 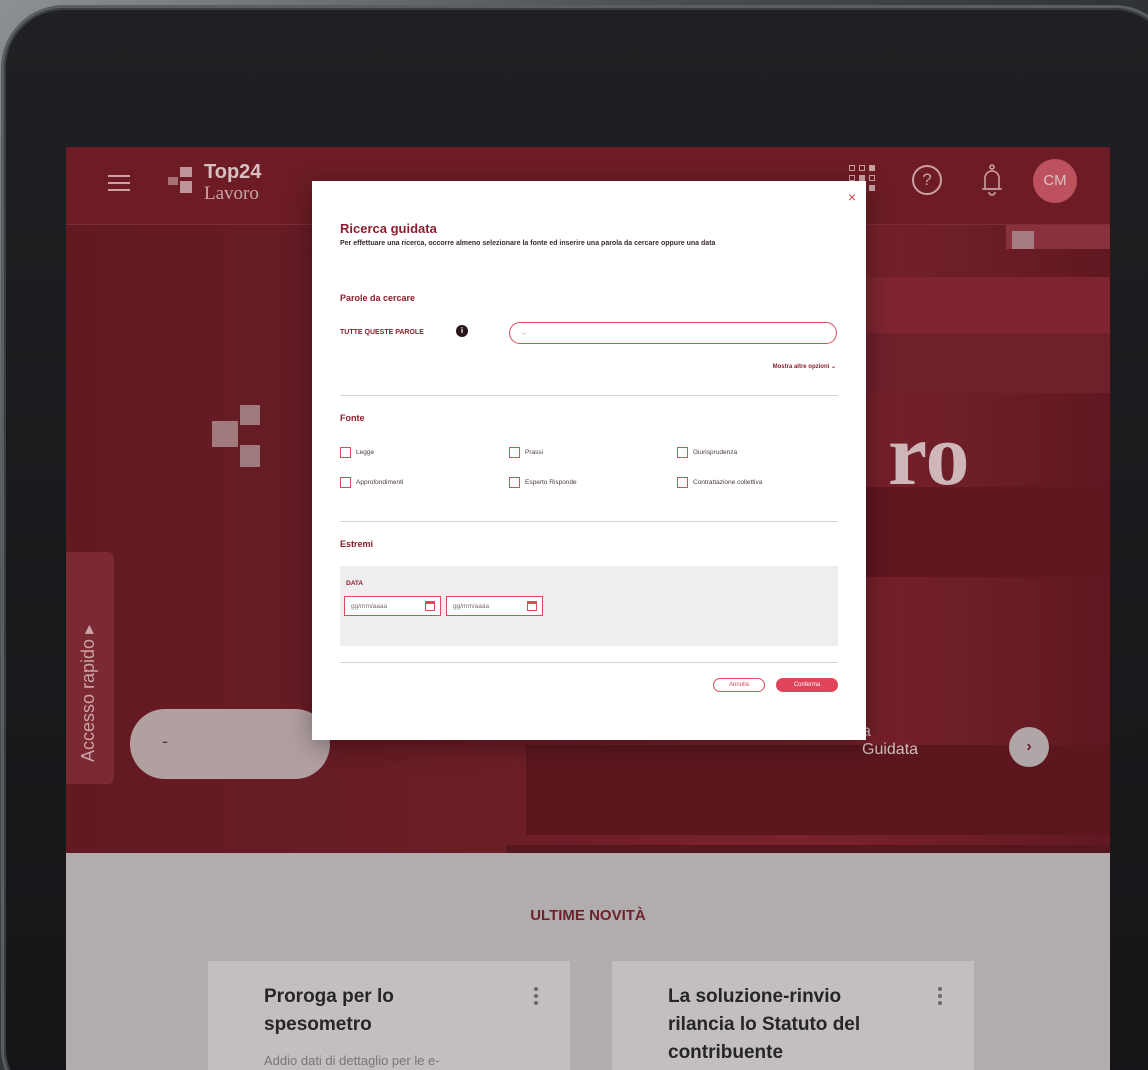 I want to click on date-from-input: gg/mm/aaaa, so click(x=392, y=606).